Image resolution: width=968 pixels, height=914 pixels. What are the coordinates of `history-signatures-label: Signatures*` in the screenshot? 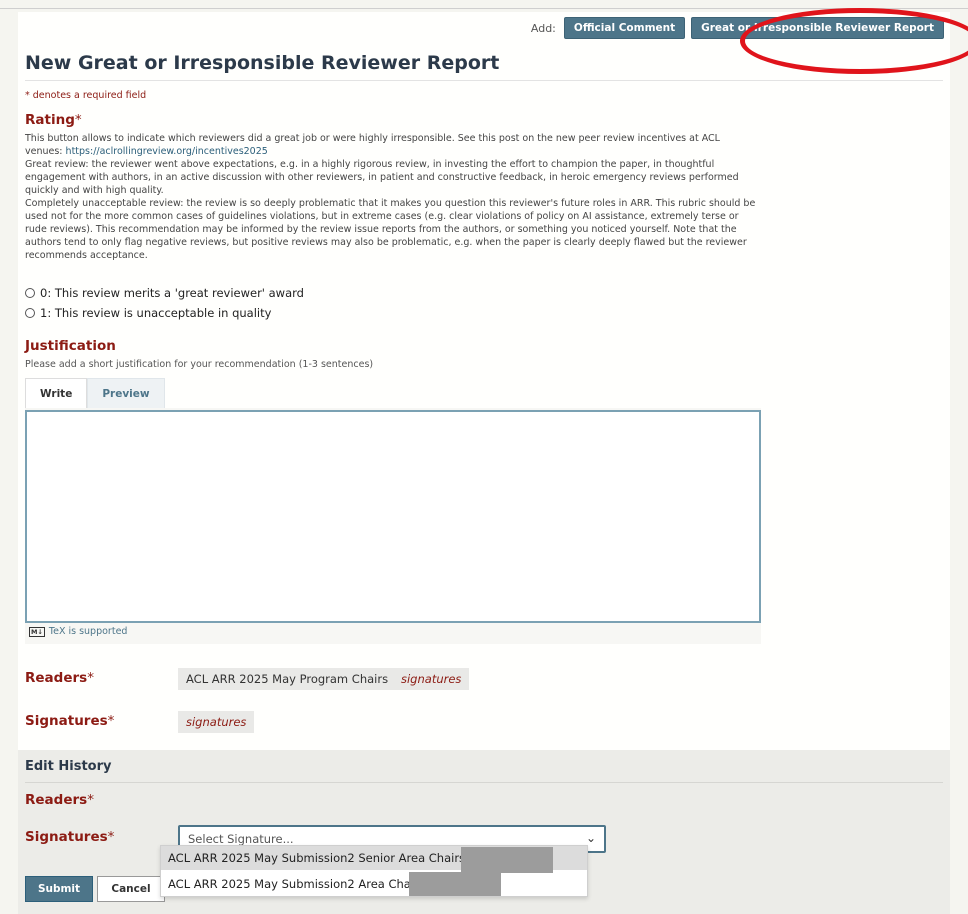 It's located at (69, 837).